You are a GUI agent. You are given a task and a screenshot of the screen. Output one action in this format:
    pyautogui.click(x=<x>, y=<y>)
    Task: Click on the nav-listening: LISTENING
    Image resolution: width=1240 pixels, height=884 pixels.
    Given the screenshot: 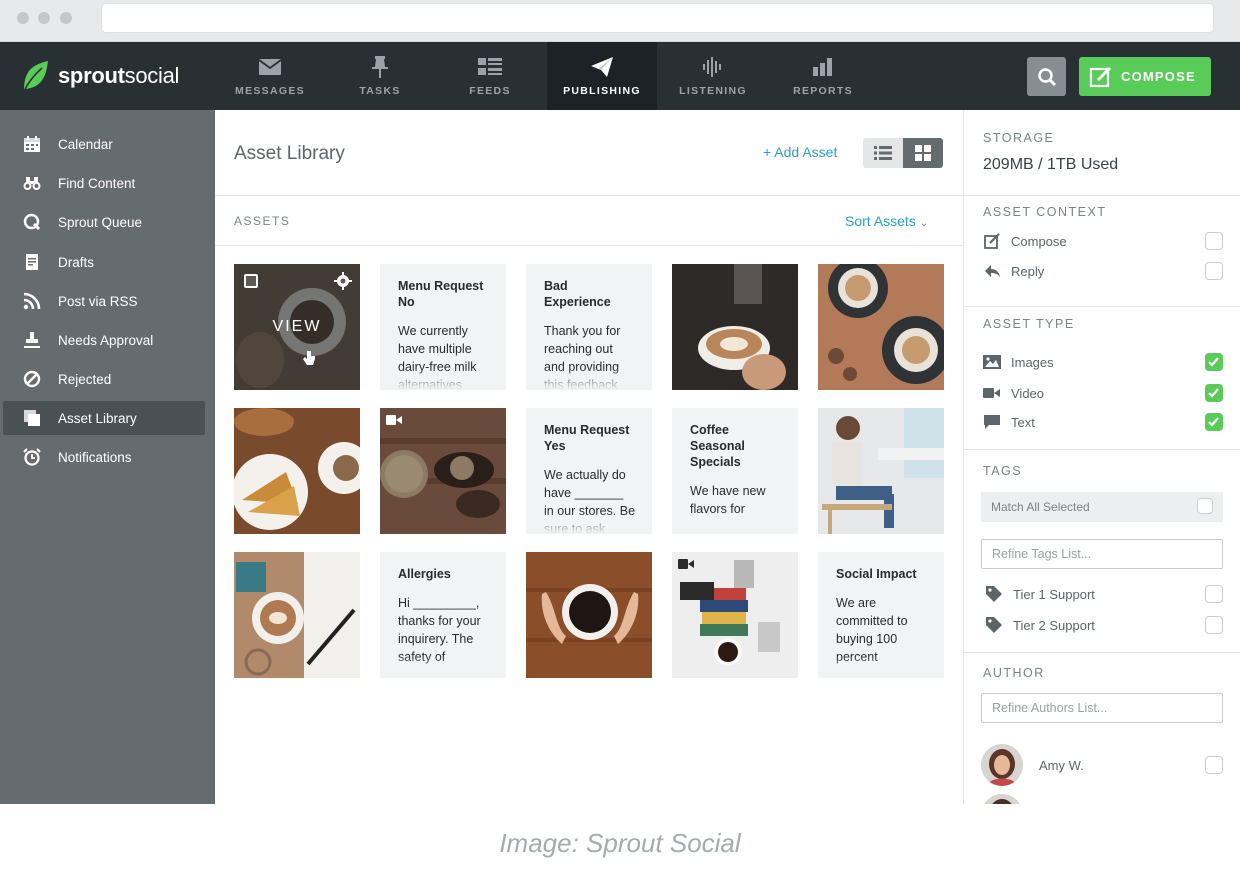 What is the action you would take?
    pyautogui.click(x=713, y=76)
    